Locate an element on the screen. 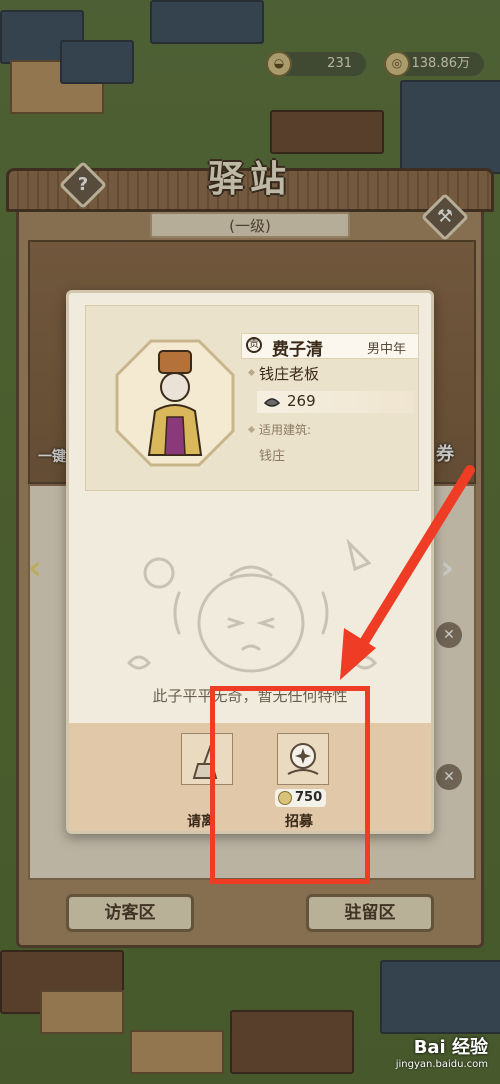  watermark: Bai 经验 jingyan.baidu.com is located at coordinates (442, 1051).